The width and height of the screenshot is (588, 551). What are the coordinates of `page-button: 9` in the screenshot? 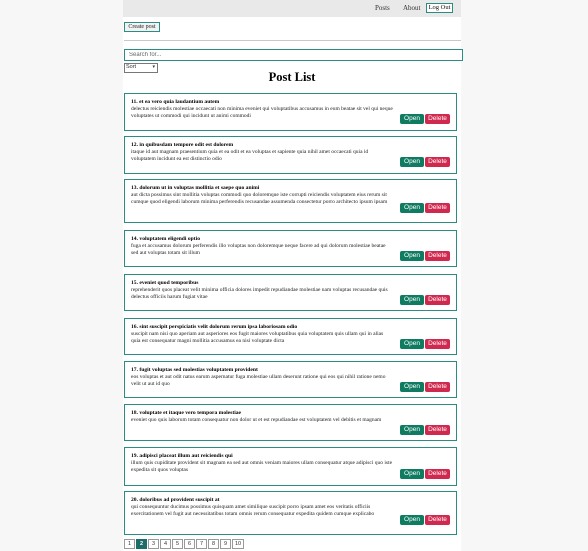 It's located at (225, 544).